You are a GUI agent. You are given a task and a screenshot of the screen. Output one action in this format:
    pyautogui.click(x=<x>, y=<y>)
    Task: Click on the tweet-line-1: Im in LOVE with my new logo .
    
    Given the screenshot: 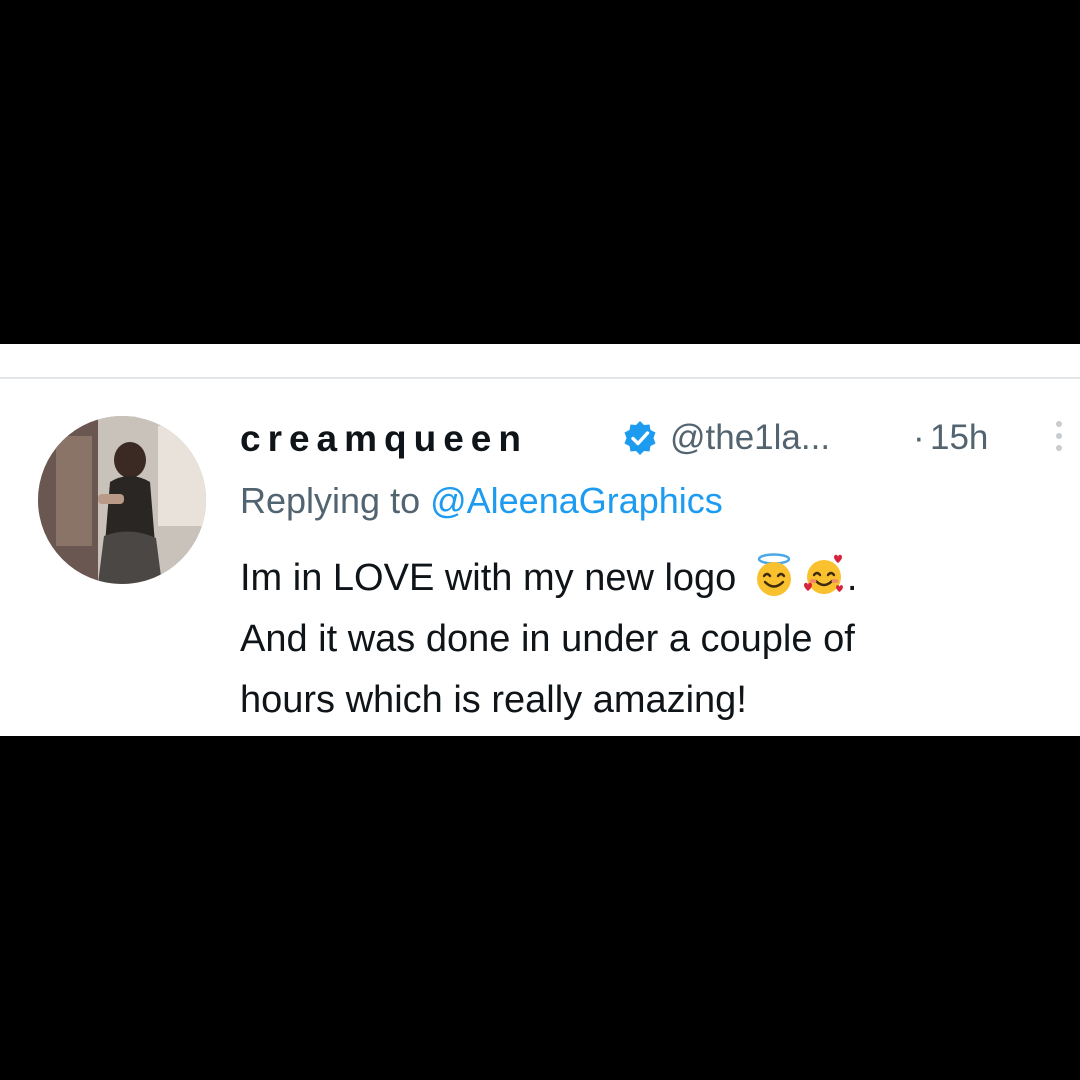 What is the action you would take?
    pyautogui.click(x=650, y=578)
    